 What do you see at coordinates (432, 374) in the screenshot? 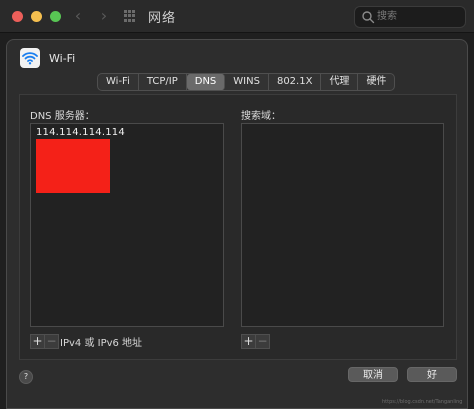
I see `ok-button: 好` at bounding box center [432, 374].